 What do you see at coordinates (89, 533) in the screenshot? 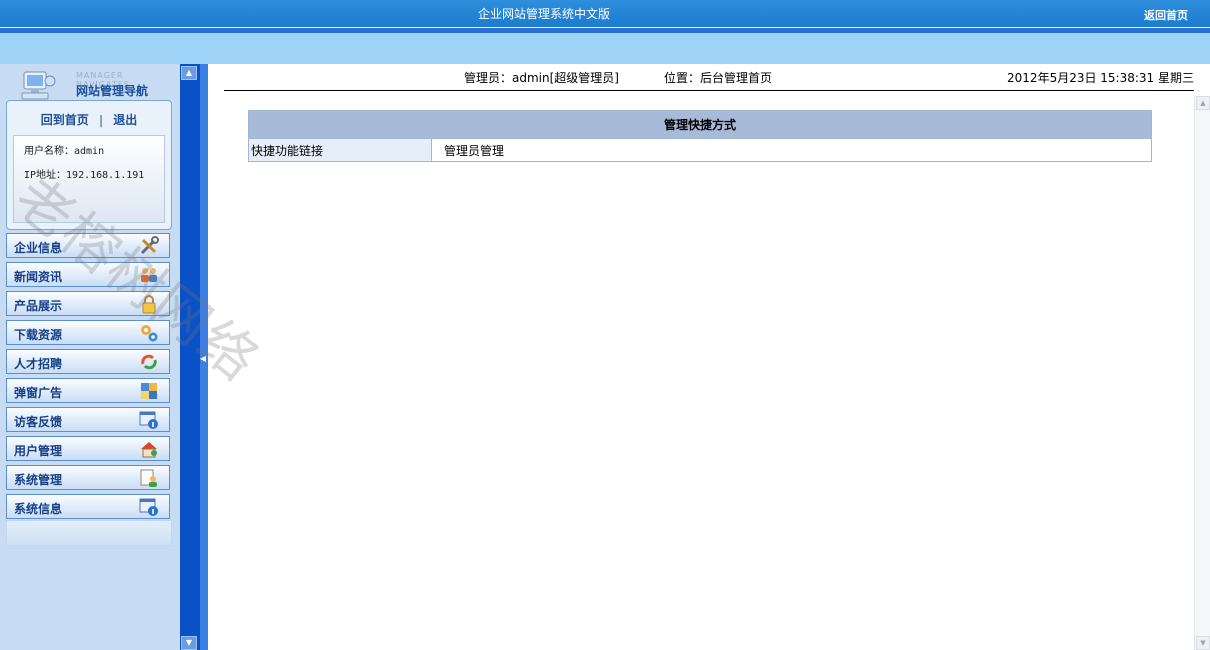
I see `nav-footer` at bounding box center [89, 533].